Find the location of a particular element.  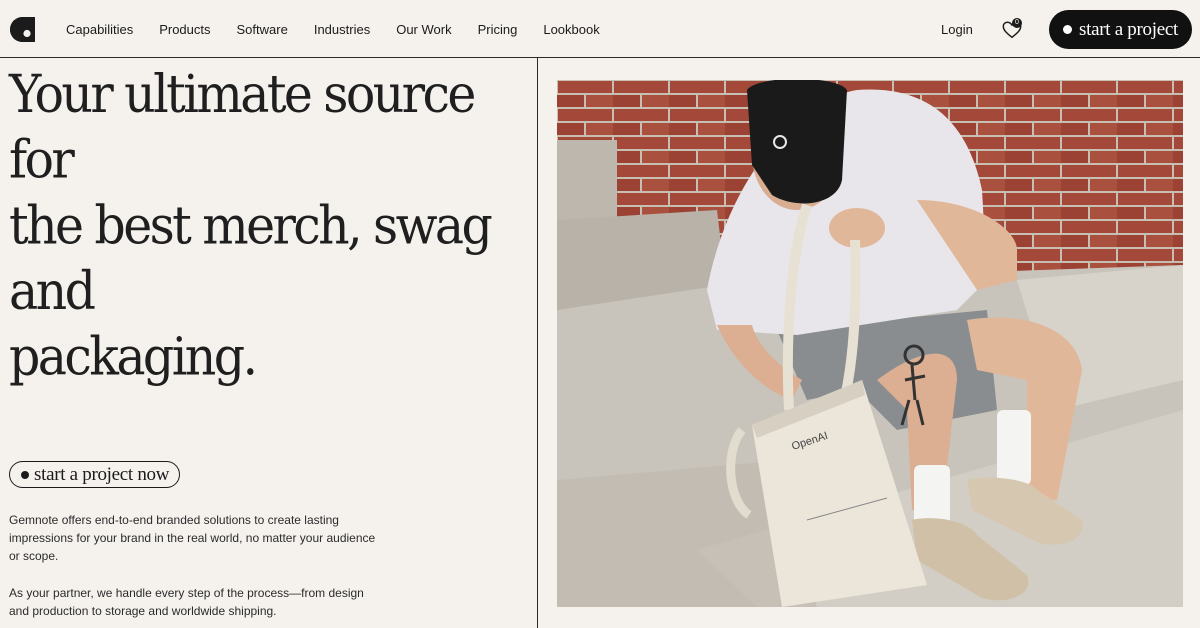

column-divider is located at coordinates (537, 343).